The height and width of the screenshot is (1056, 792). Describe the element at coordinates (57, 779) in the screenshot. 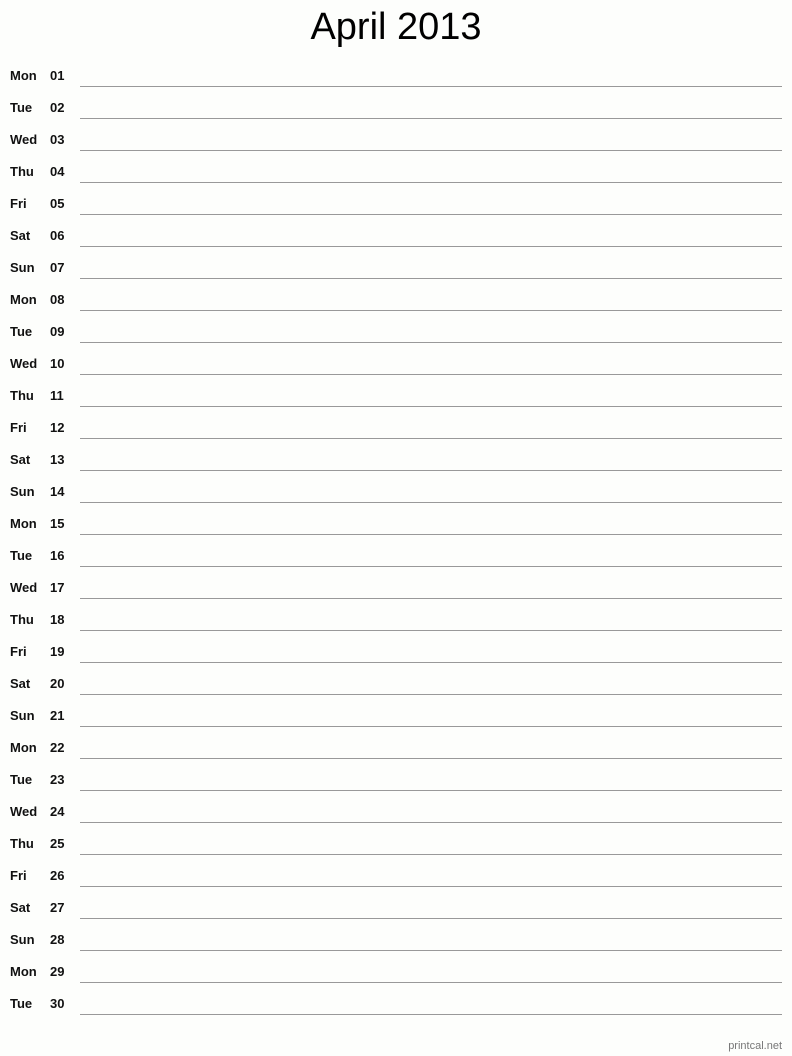

I see `day-number: 23` at that location.